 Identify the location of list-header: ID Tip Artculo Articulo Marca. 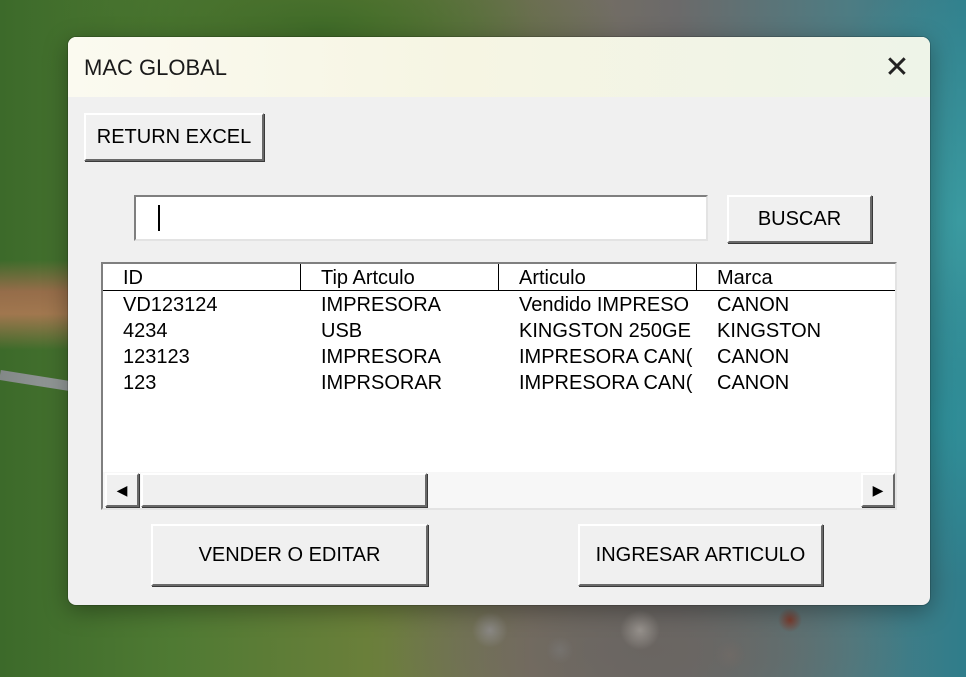
(499, 277).